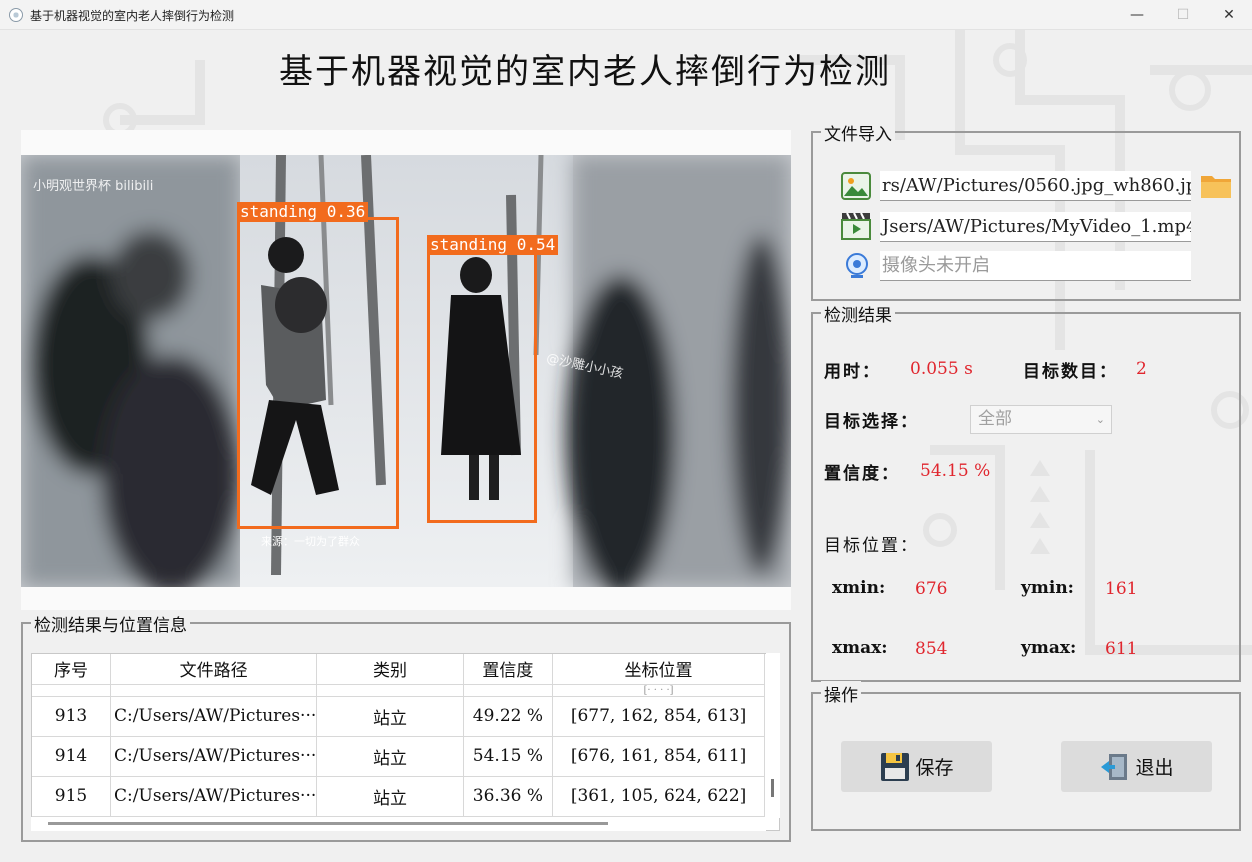 This screenshot has height=862, width=1252. I want to click on xmax-value: 854, so click(931, 649).